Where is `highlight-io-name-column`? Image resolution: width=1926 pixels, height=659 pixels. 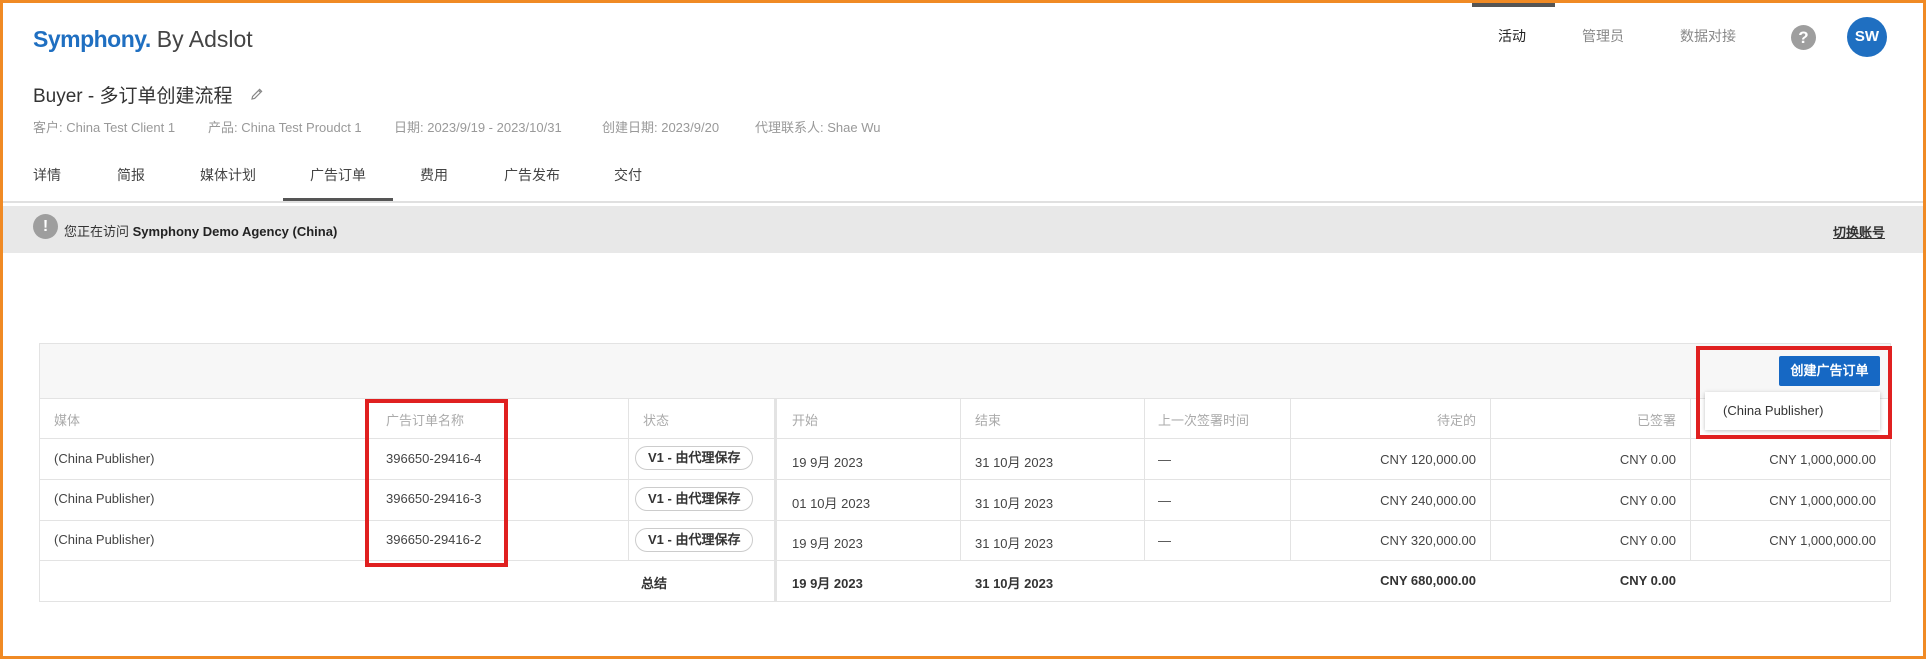 highlight-io-name-column is located at coordinates (436, 483).